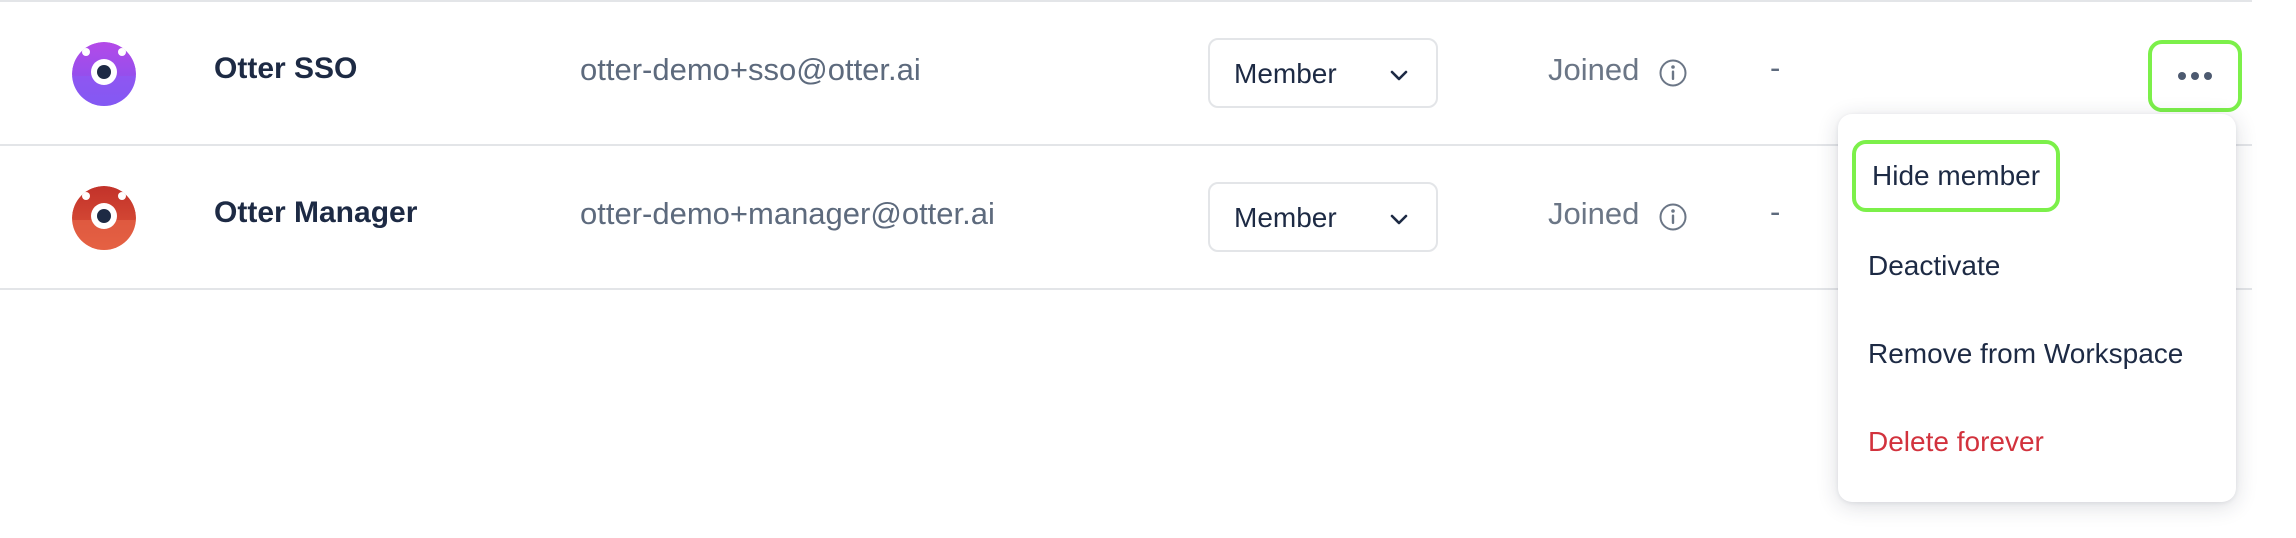 This screenshot has width=2296, height=538. What do you see at coordinates (750, 69) in the screenshot?
I see `member-email: otter-demo+sso@otter.ai` at bounding box center [750, 69].